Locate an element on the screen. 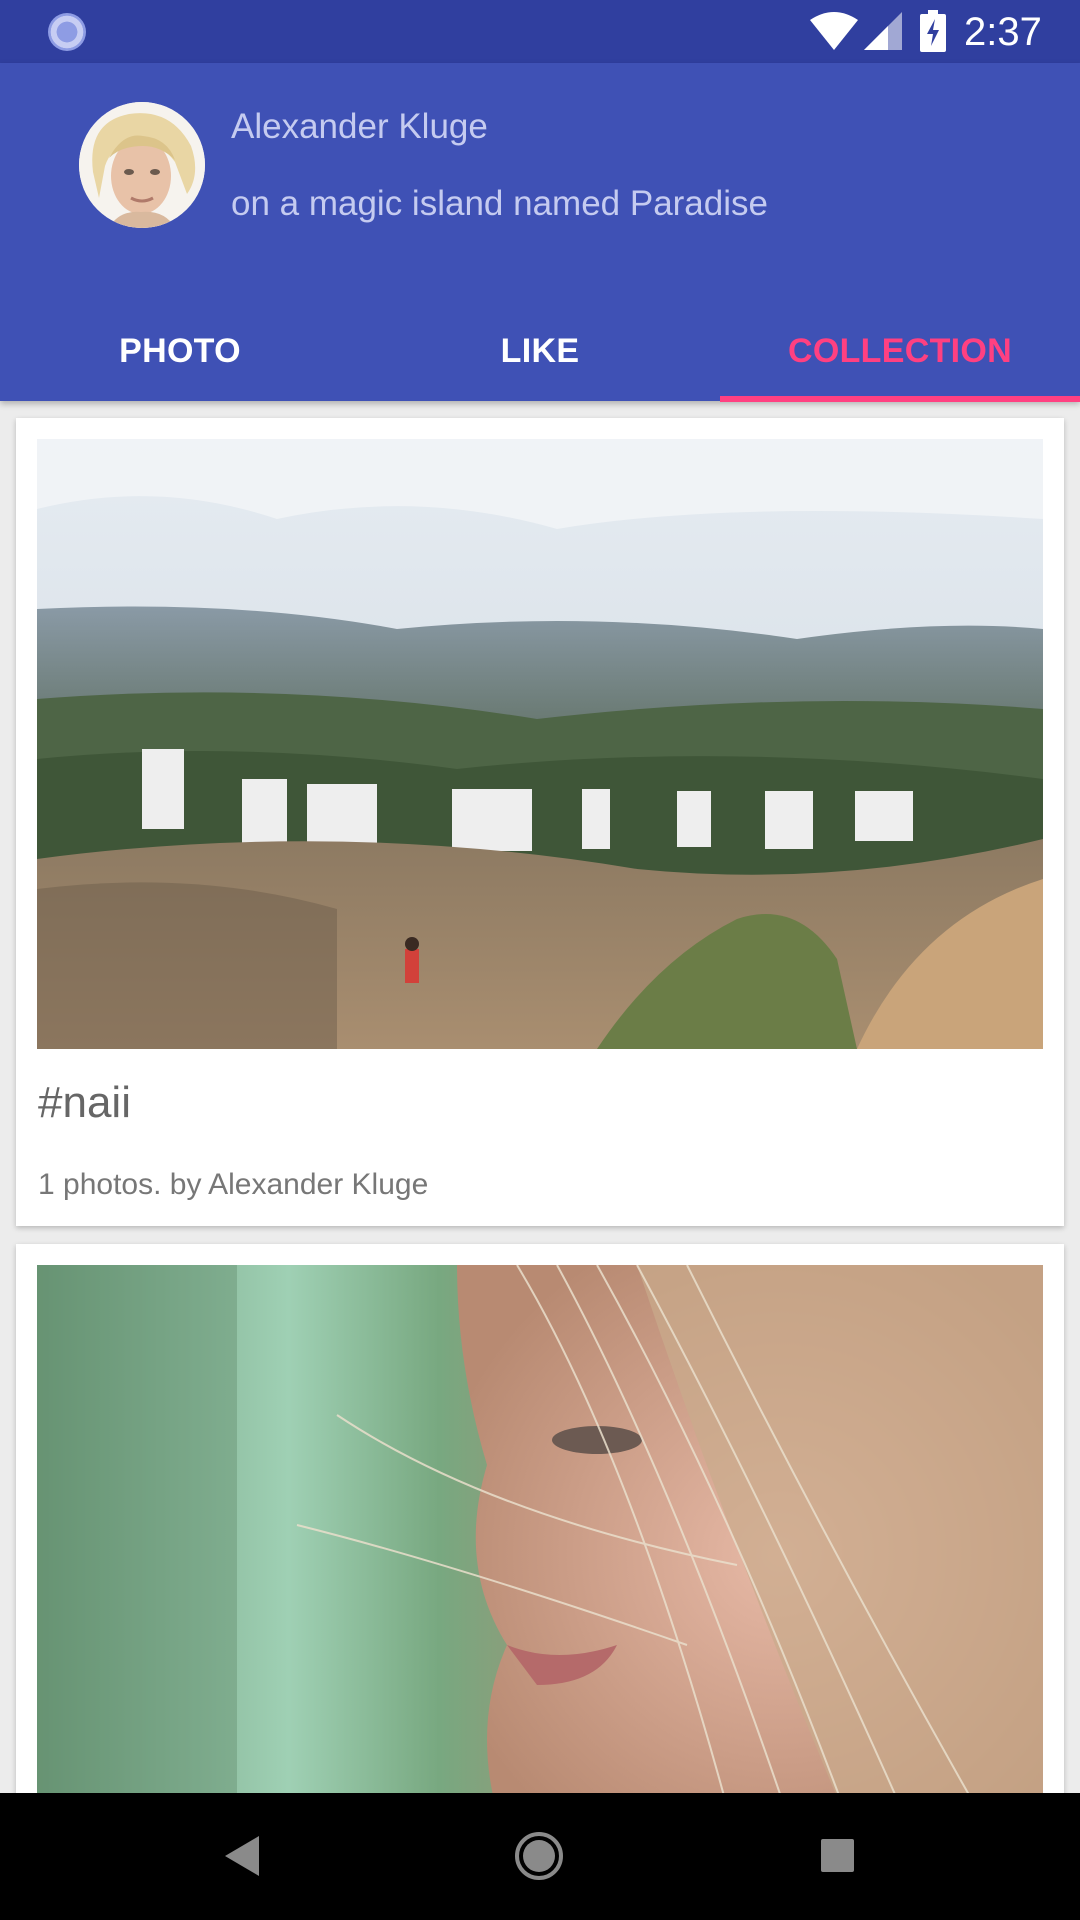  avatar-image is located at coordinates (142, 165).